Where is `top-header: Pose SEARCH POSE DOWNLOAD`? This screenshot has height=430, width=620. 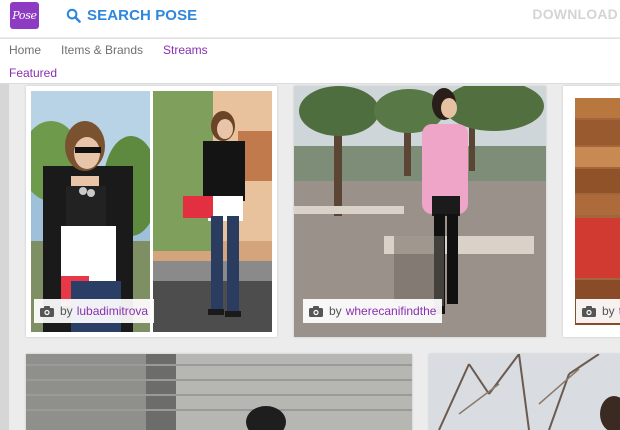
top-header: Pose SEARCH POSE DOWNLOAD is located at coordinates (310, 18).